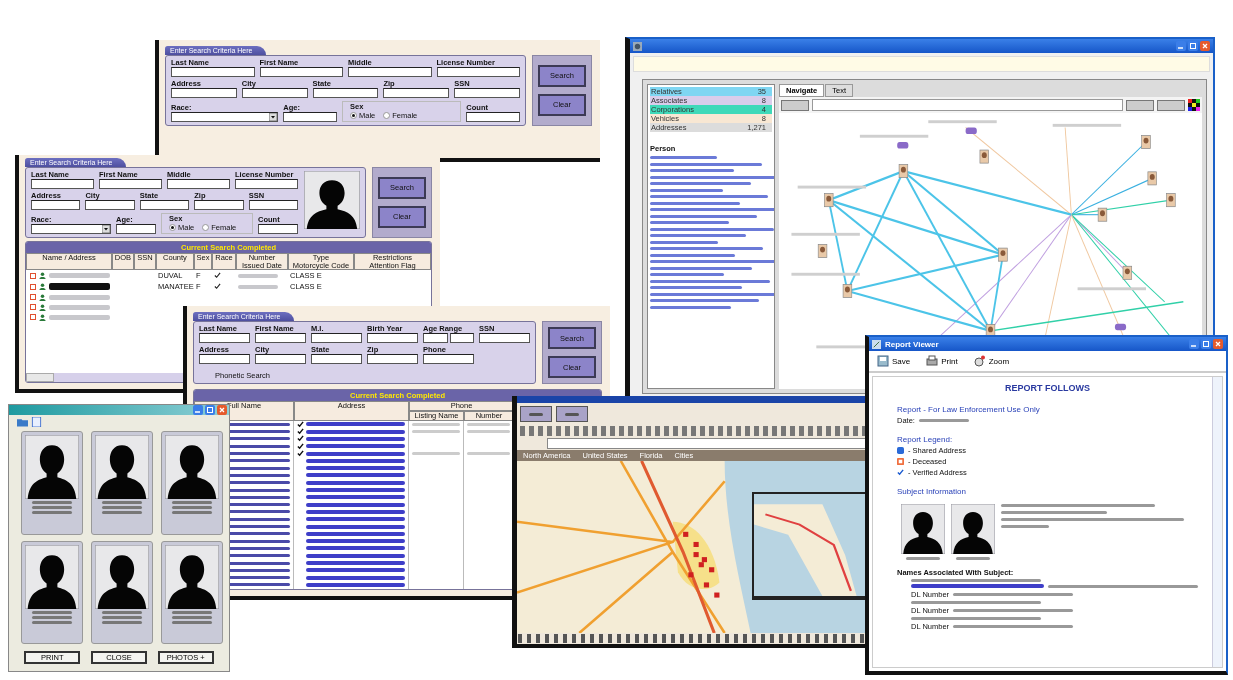 This screenshot has width=1233, height=680. What do you see at coordinates (991, 361) in the screenshot?
I see `zoom-button: Zoom` at bounding box center [991, 361].